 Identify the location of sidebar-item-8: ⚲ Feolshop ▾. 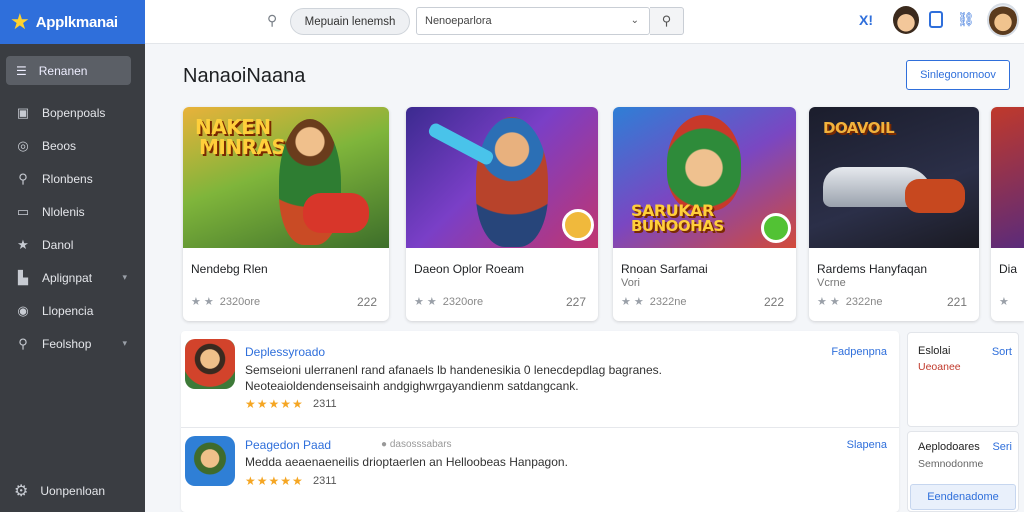
(72, 343).